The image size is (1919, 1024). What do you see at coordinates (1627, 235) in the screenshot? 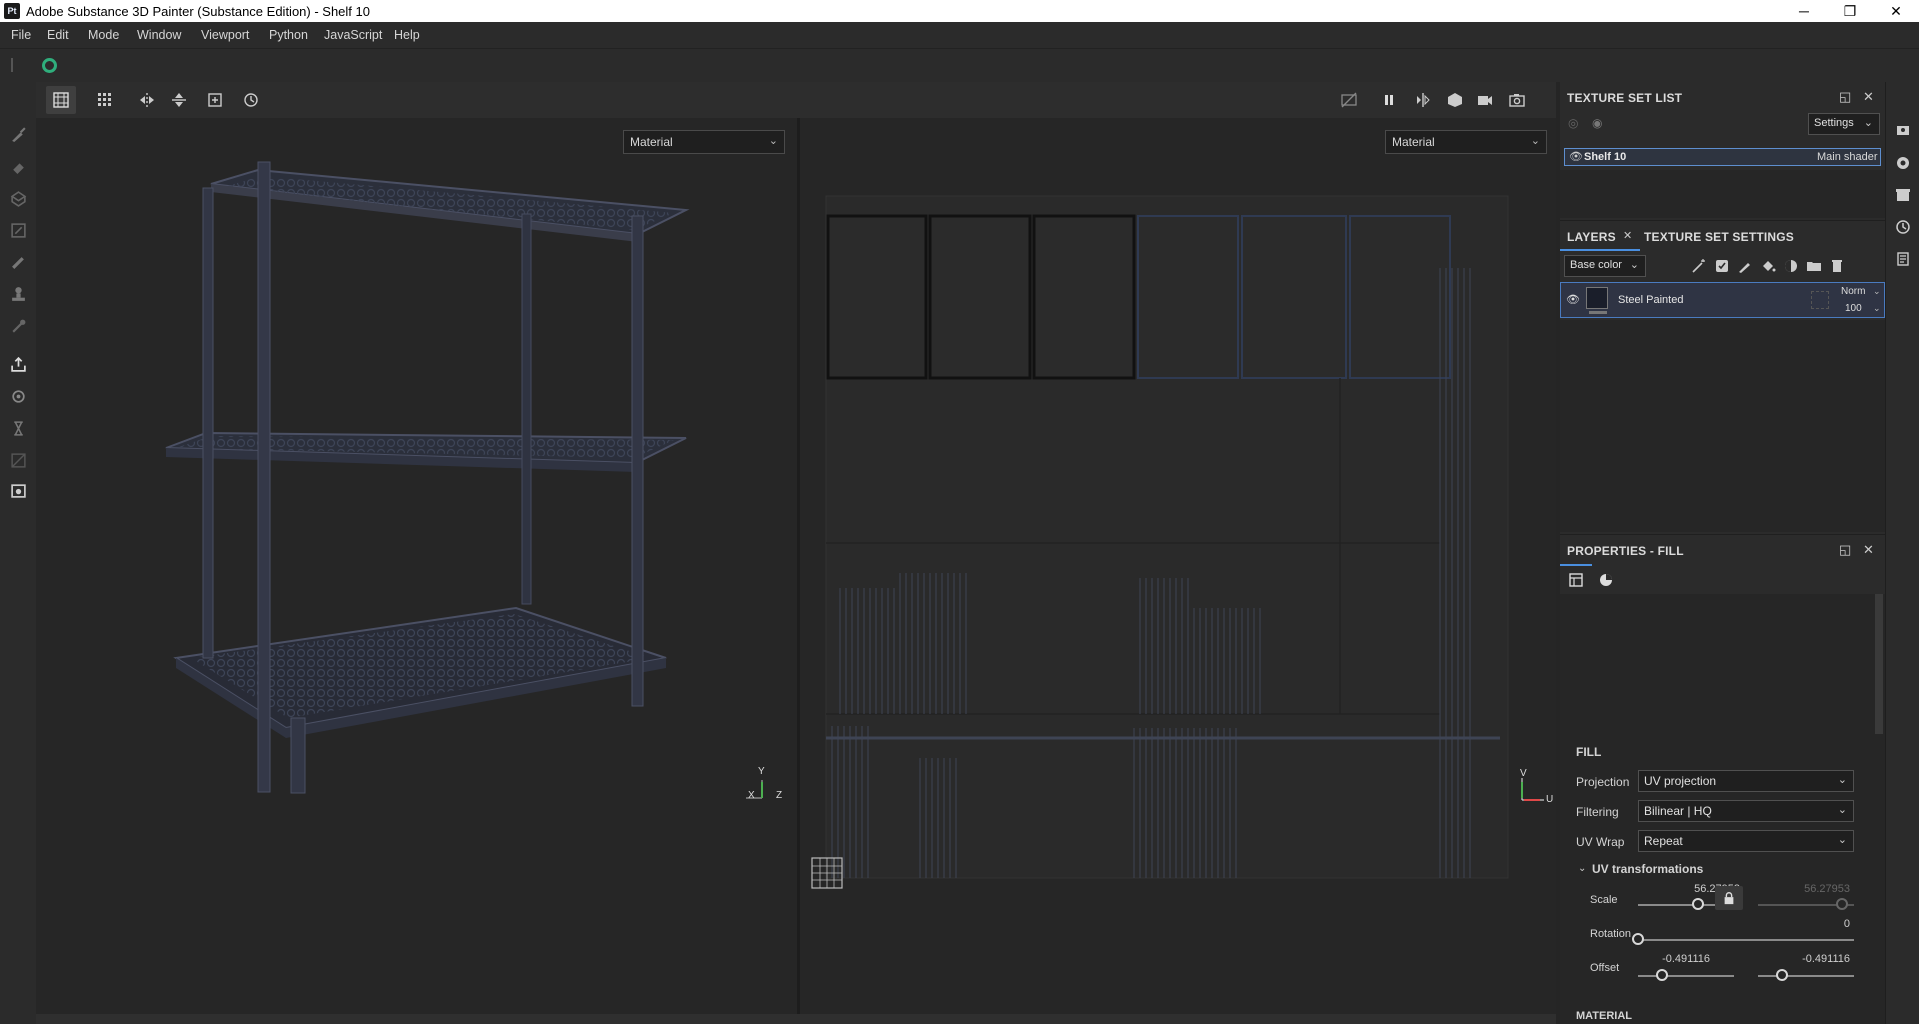
I see `close-tab-icon: ✕` at bounding box center [1627, 235].